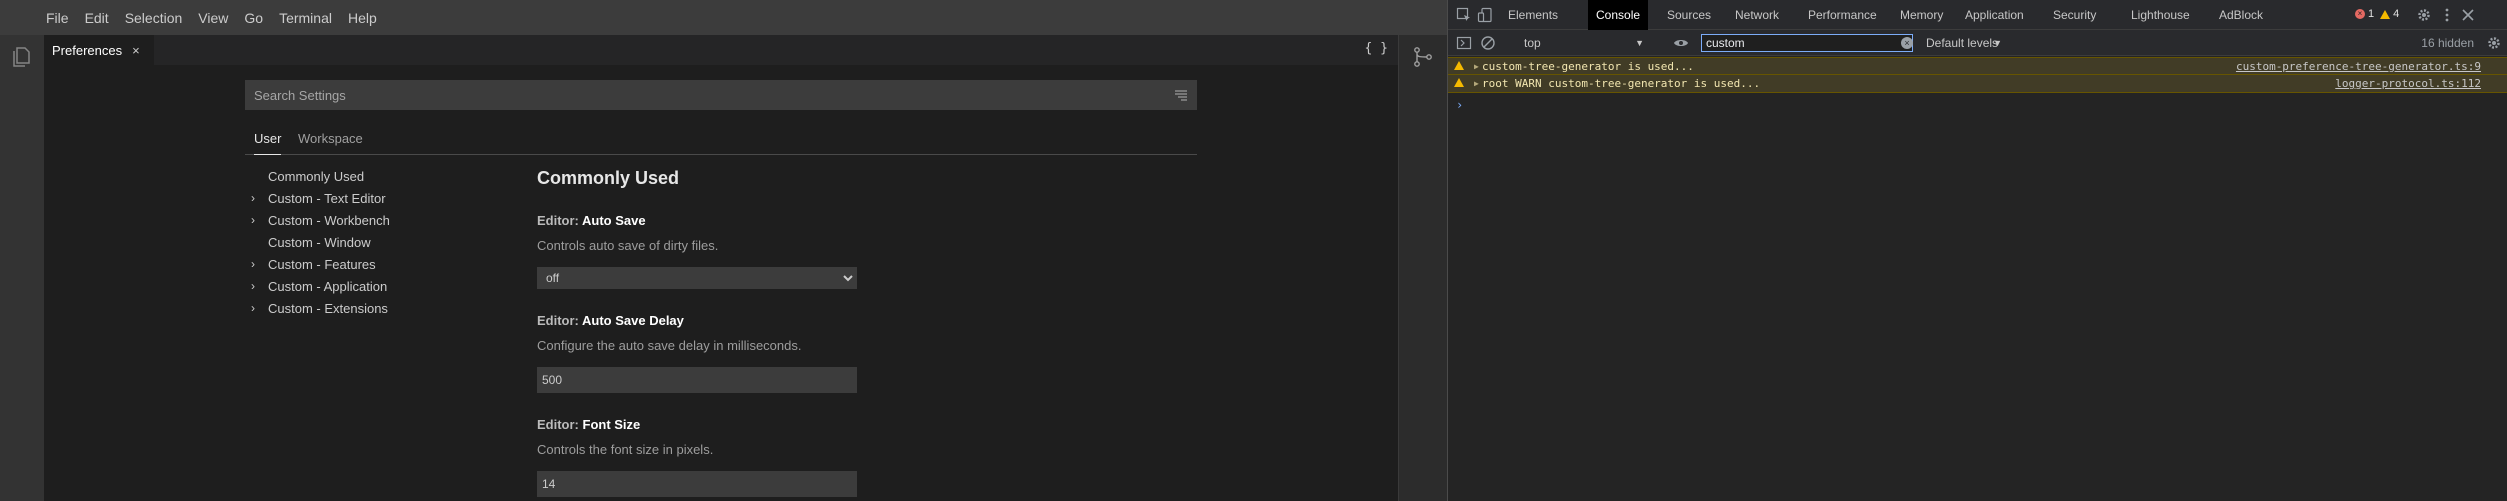  I want to click on menu-selection: Selection, so click(154, 18).